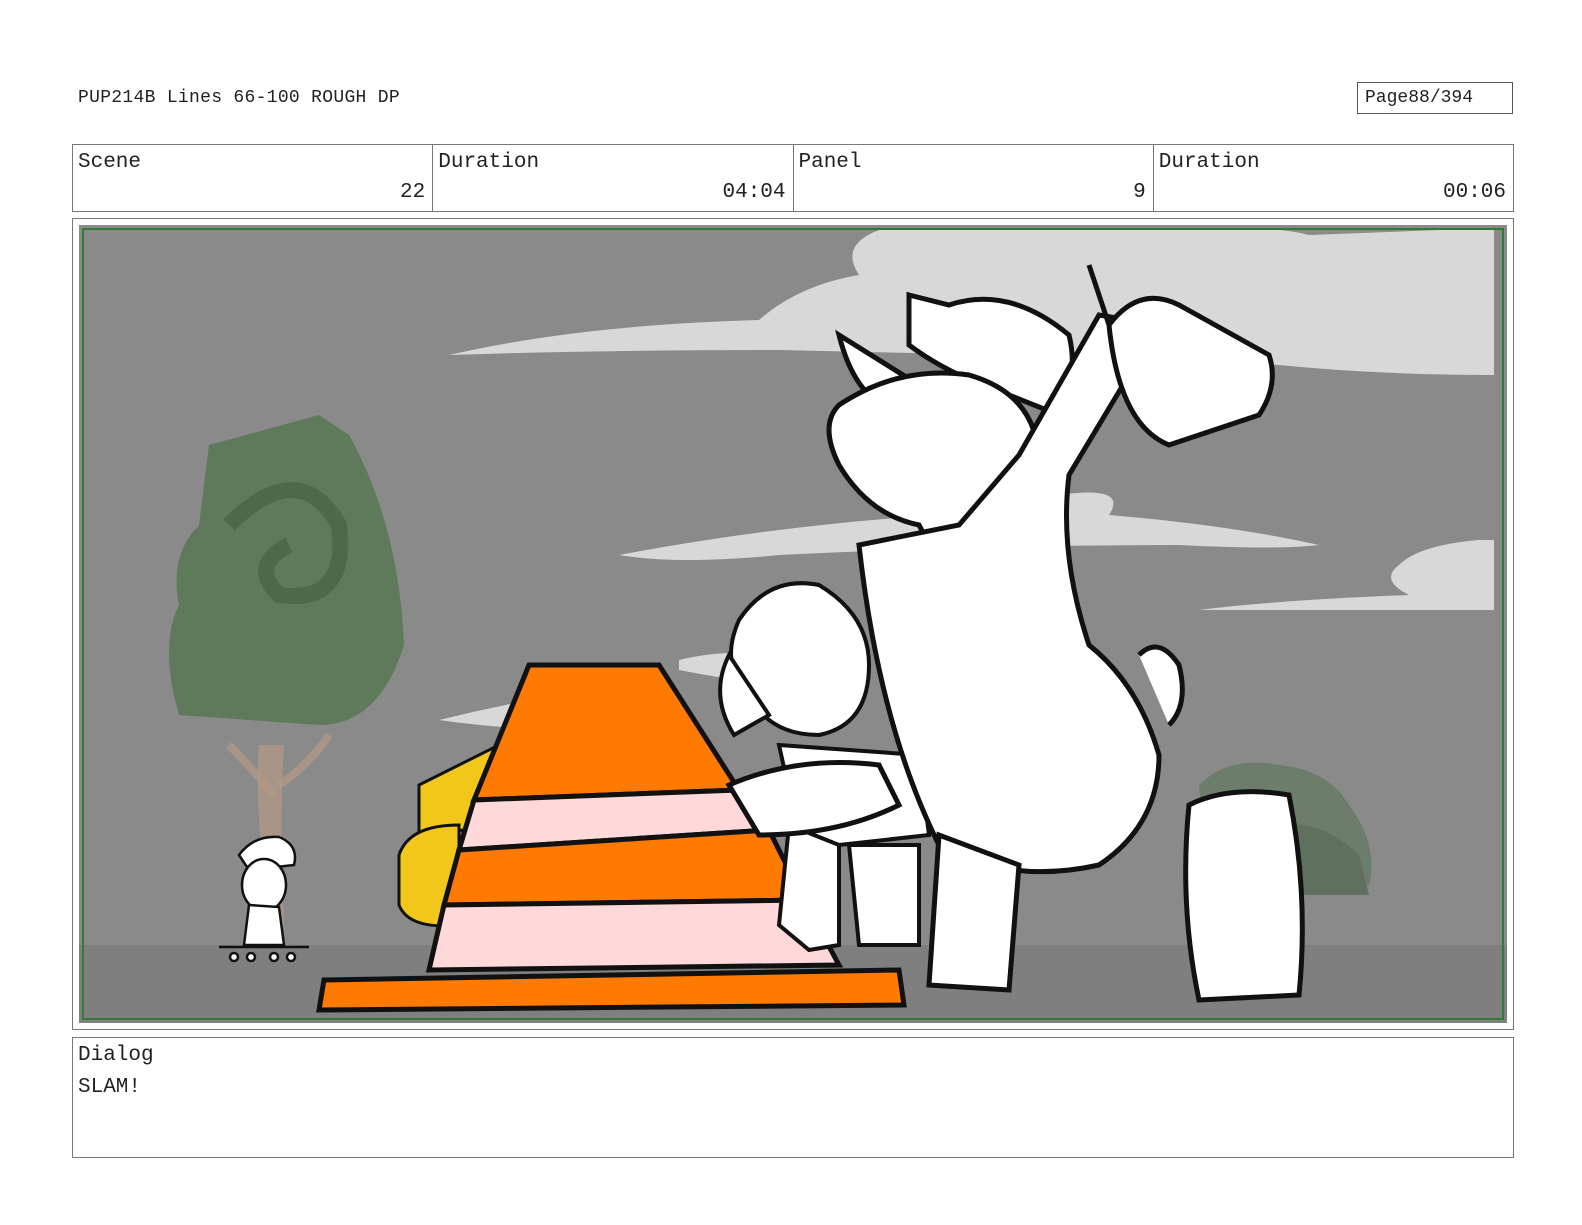  Describe the element at coordinates (1387, 98) in the screenshot. I see `page-label: Page` at that location.